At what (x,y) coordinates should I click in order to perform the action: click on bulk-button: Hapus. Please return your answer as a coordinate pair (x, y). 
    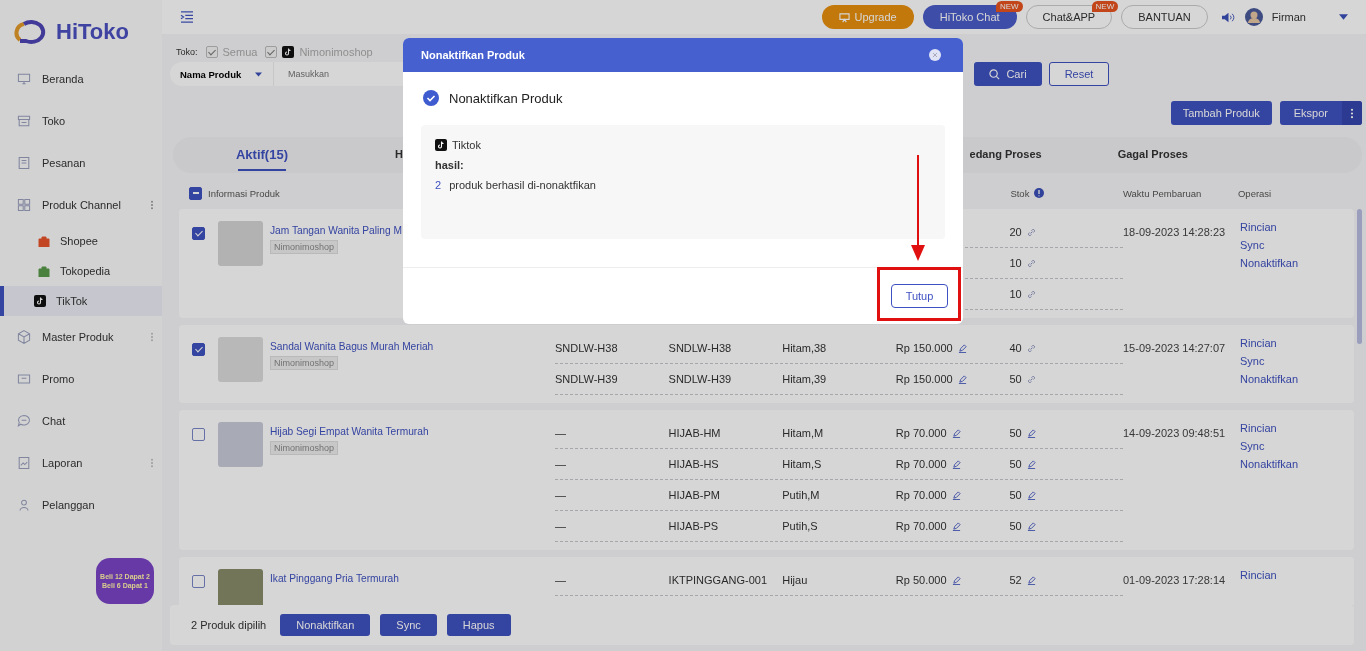
    Looking at the image, I should click on (478, 625).